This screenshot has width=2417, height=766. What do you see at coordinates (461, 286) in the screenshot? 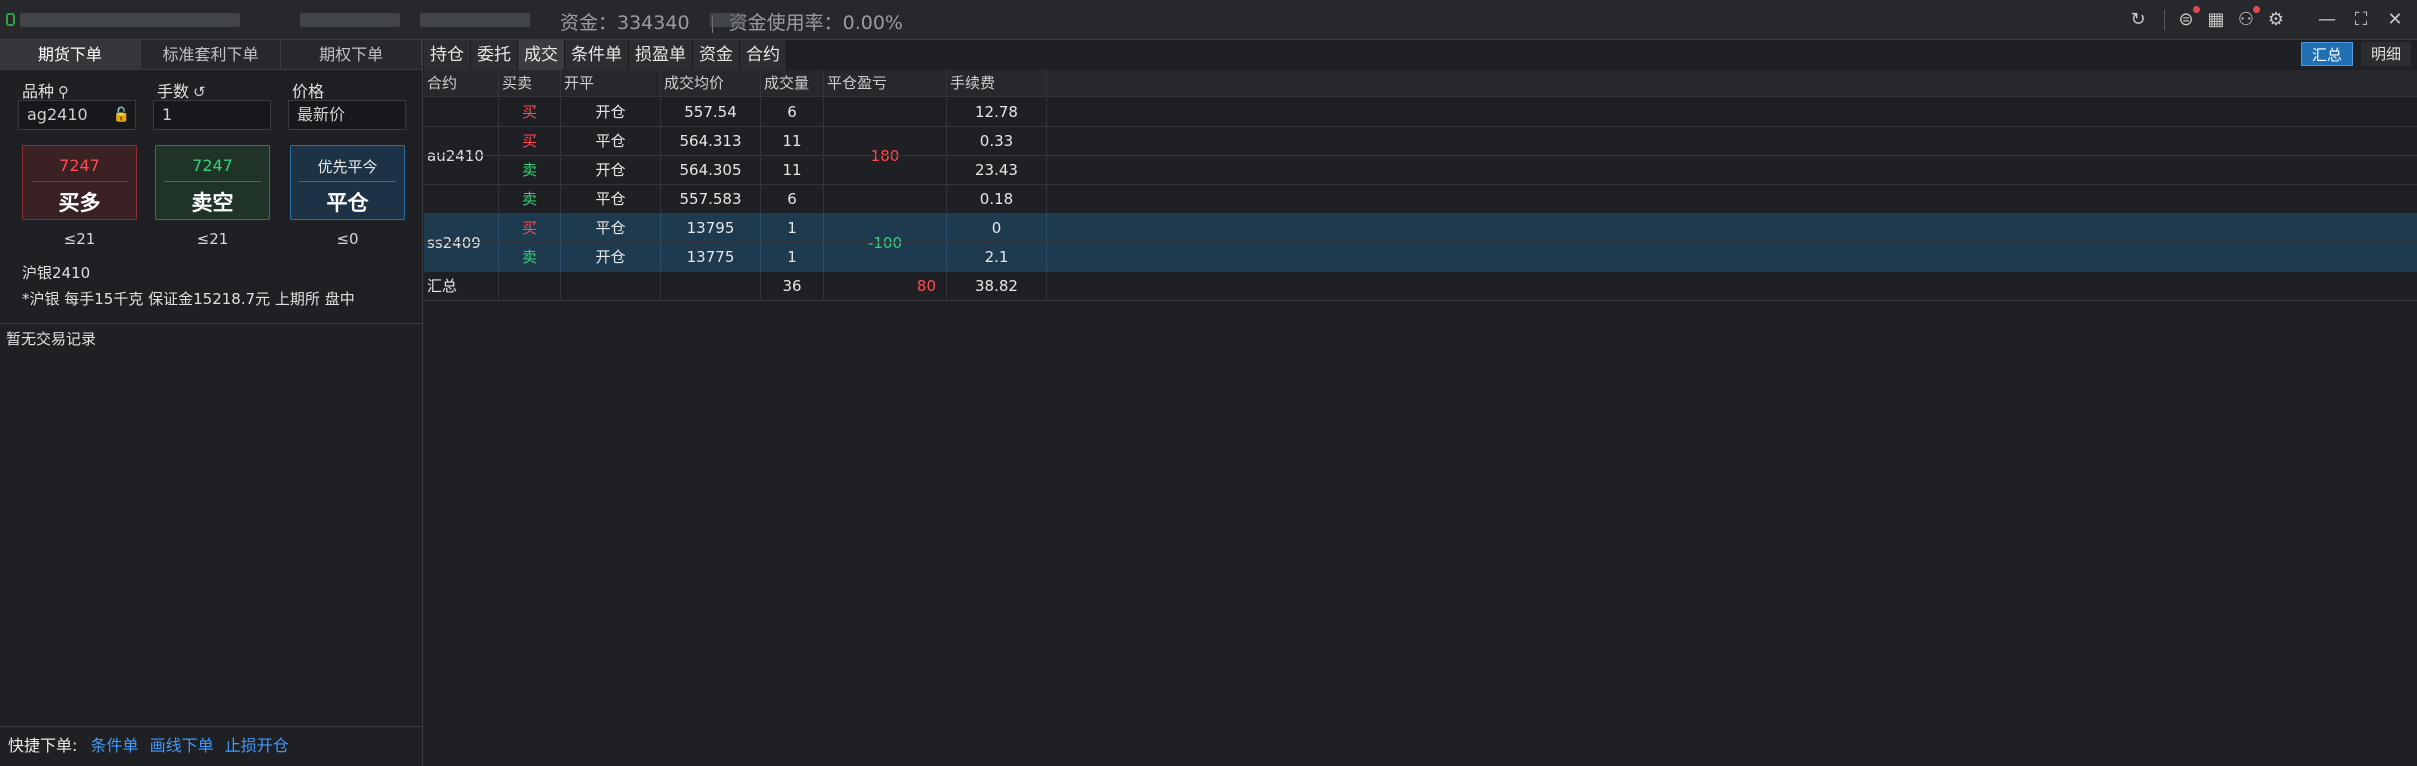
I see `summary-label: 汇总` at bounding box center [461, 286].